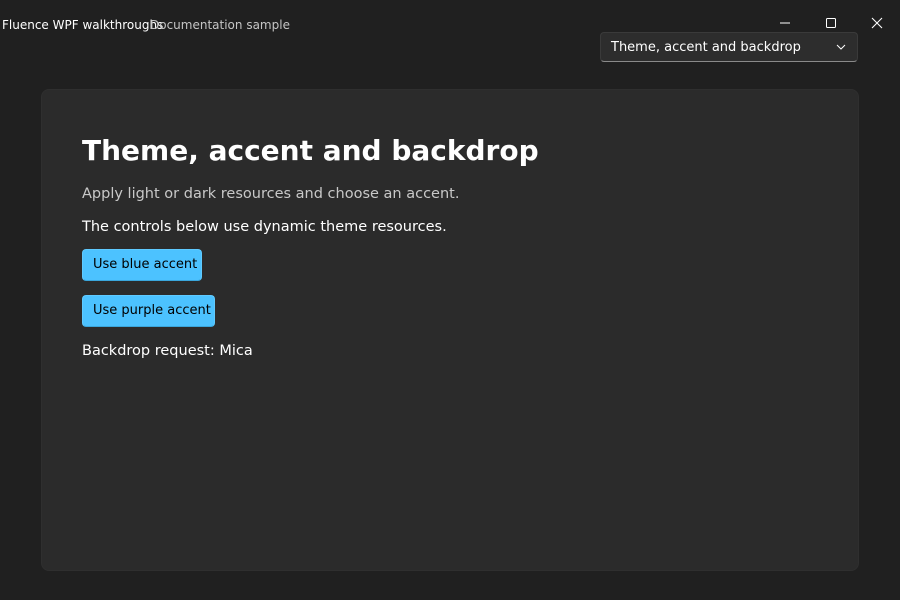 This screenshot has width=900, height=600. Describe the element at coordinates (220, 25) in the screenshot. I see `app-subtitle: Documentation sample` at that location.